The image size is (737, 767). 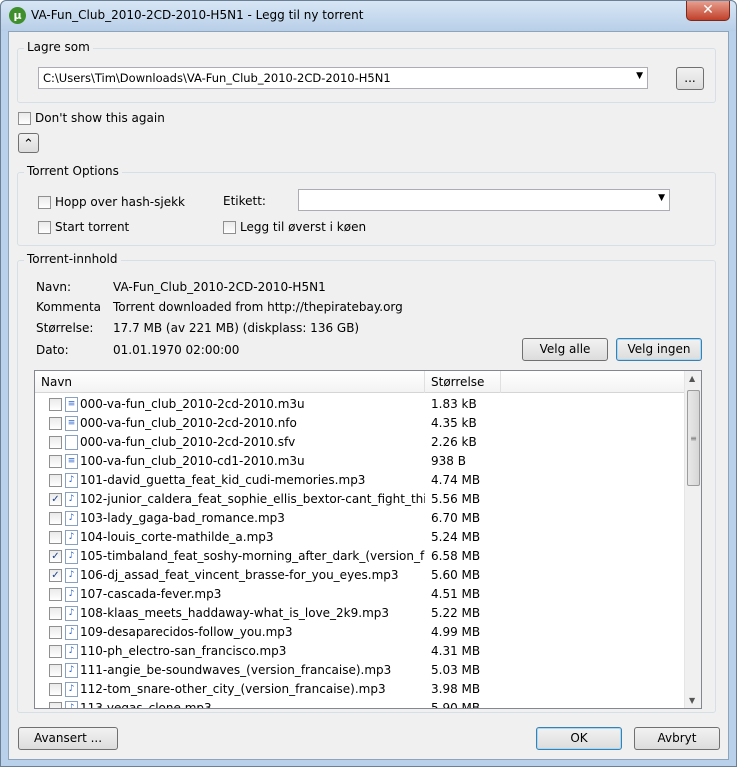 I want to click on file-row: ♪ 109-desaparecidos-follow_you.mp3 4.99 MB, so click(x=360, y=632).